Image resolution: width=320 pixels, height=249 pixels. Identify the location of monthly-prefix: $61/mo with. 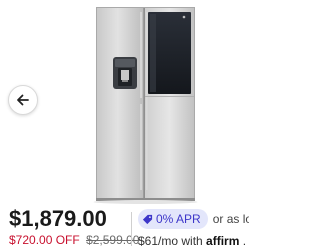
(170, 241).